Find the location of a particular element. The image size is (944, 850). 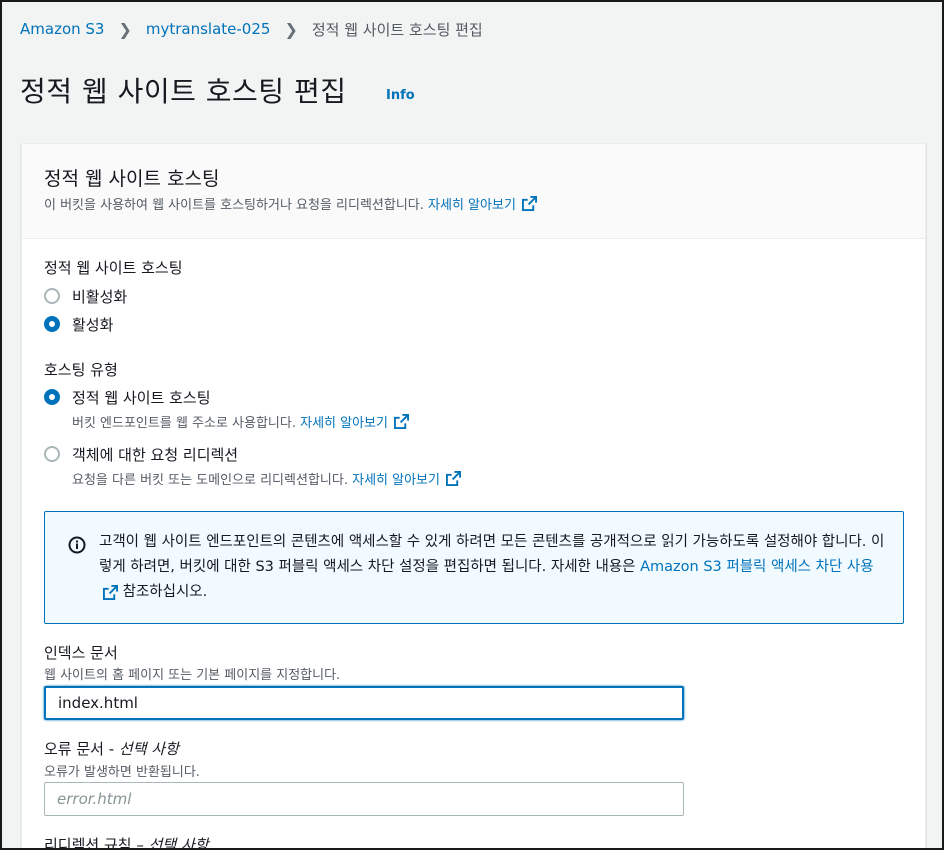

radio-label-enable: 활성화 is located at coordinates (93, 325).